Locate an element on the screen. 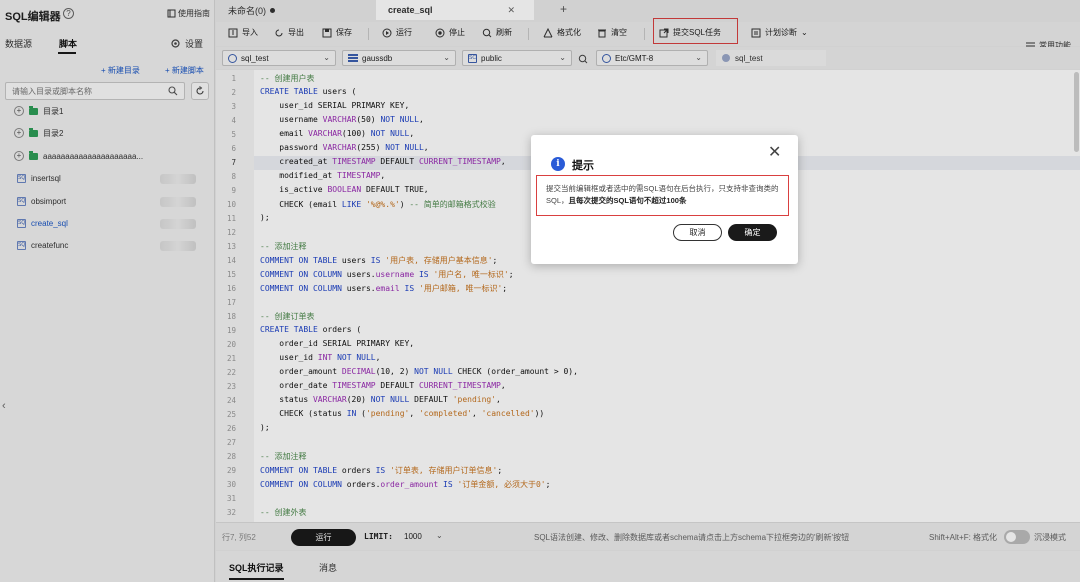  info-icon: i is located at coordinates (558, 164).